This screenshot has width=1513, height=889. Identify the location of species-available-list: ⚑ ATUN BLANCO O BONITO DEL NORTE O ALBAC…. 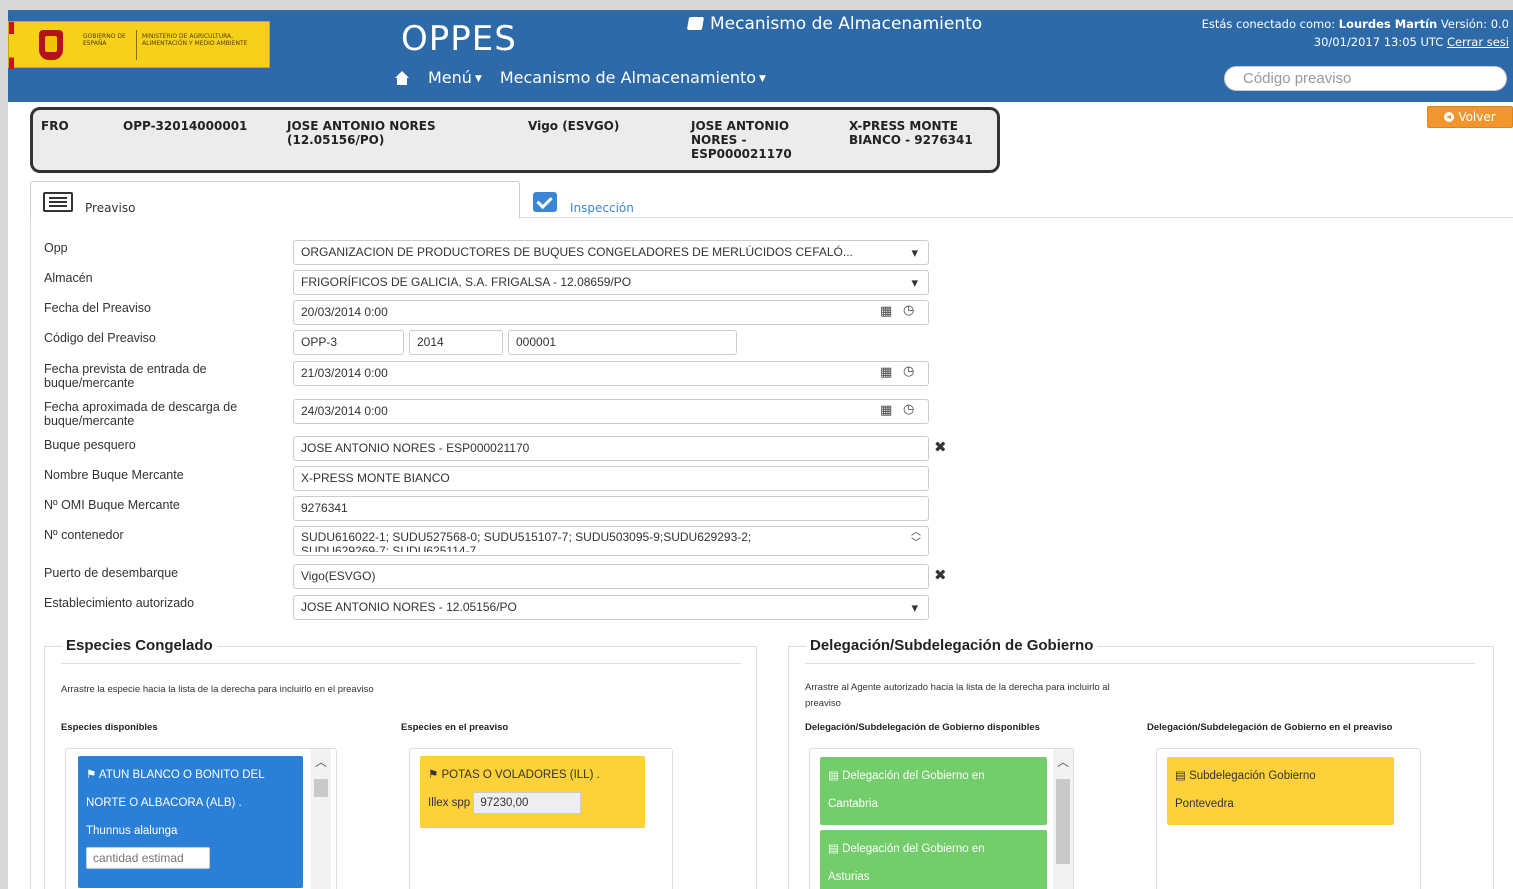
(201, 818).